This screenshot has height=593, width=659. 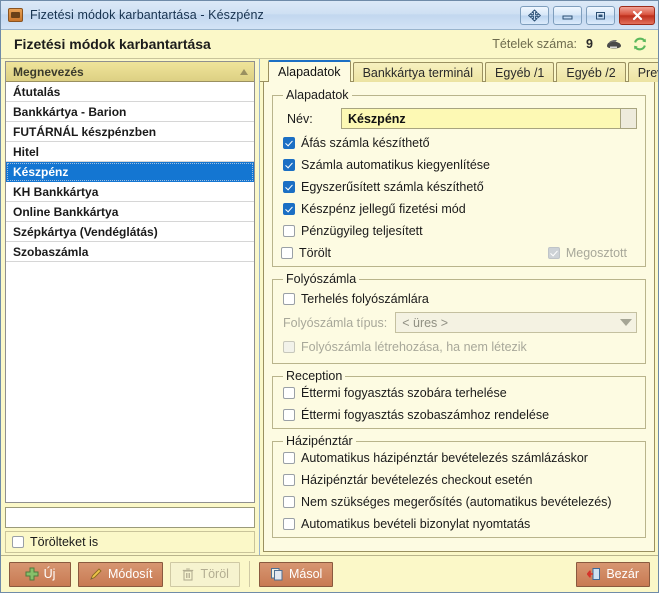 What do you see at coordinates (130, 232) in the screenshot?
I see `table-row: Szépkártya (Vendéglátás)` at bounding box center [130, 232].